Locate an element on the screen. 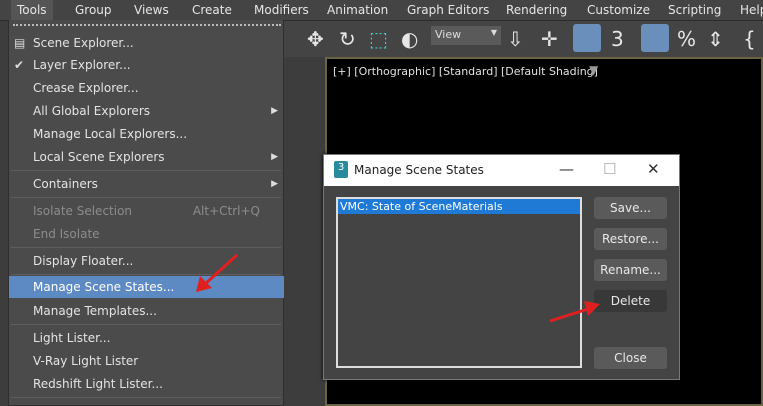 The width and height of the screenshot is (763, 406). annotation-arrows is located at coordinates (398, 288).